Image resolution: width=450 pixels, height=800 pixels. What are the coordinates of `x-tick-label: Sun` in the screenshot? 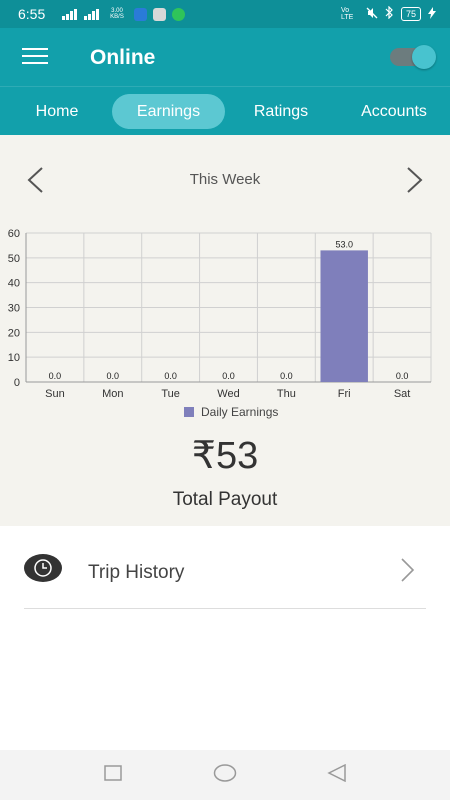 It's located at (55, 394).